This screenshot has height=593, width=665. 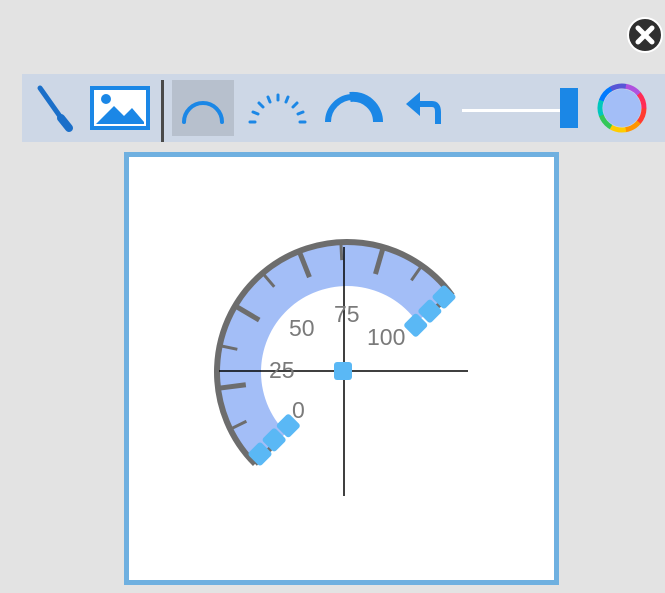 I want to click on undo-icon, so click(x=423, y=108).